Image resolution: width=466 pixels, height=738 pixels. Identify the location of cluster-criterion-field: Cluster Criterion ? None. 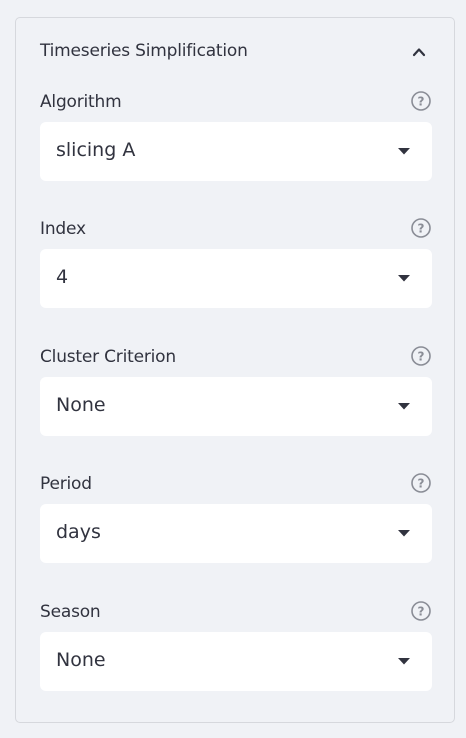
(236, 406).